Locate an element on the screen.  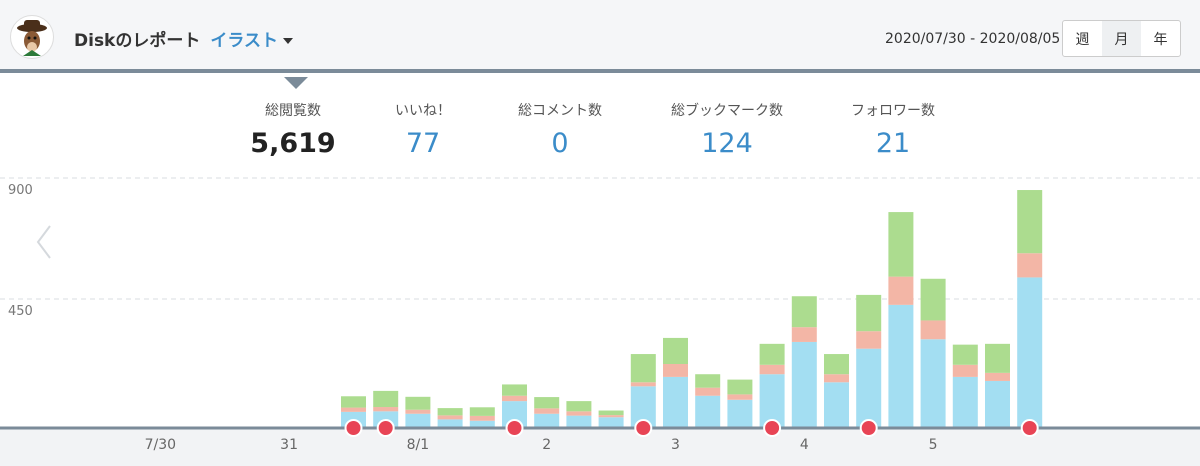
stat-followers: フォロワー数 21 is located at coordinates (893, 129).